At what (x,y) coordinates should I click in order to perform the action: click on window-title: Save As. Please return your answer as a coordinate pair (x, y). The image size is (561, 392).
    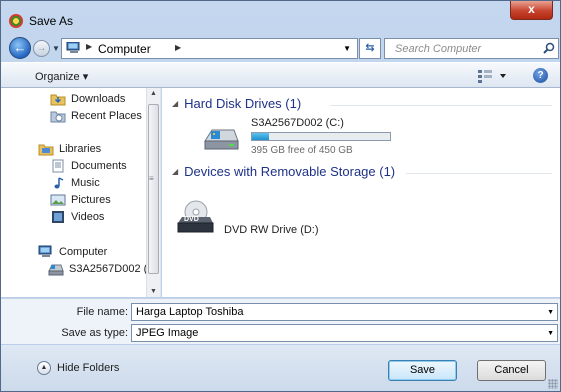
    Looking at the image, I should click on (51, 21).